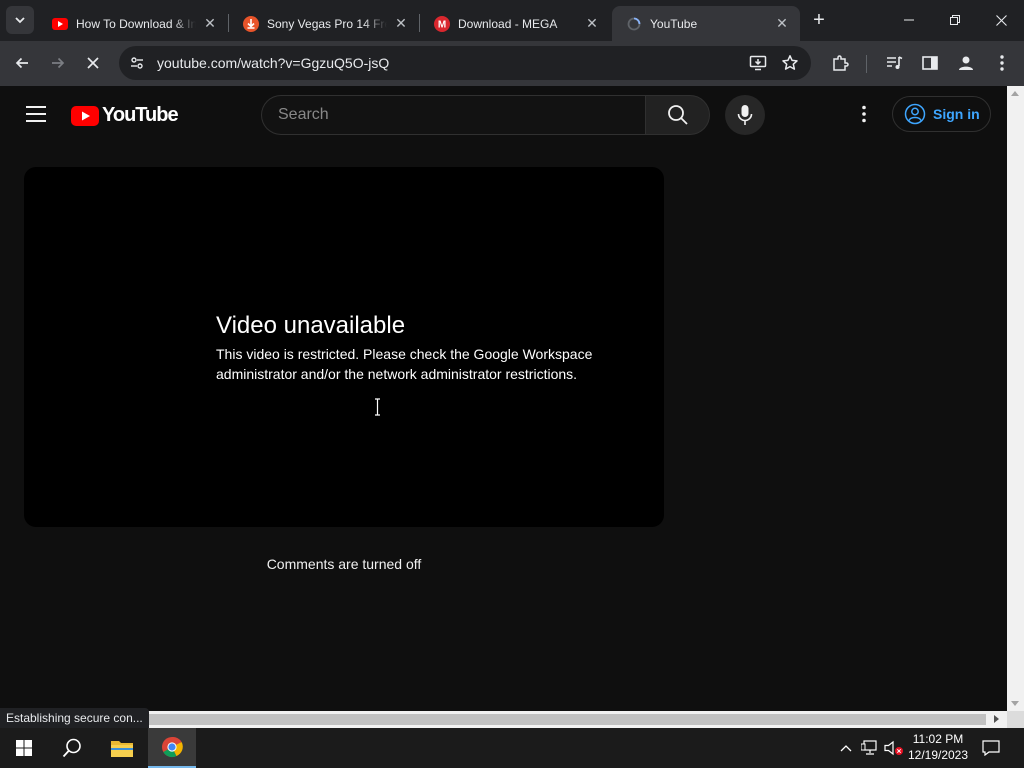 This screenshot has width=1024, height=768. I want to click on profile-button, so click(966, 63).